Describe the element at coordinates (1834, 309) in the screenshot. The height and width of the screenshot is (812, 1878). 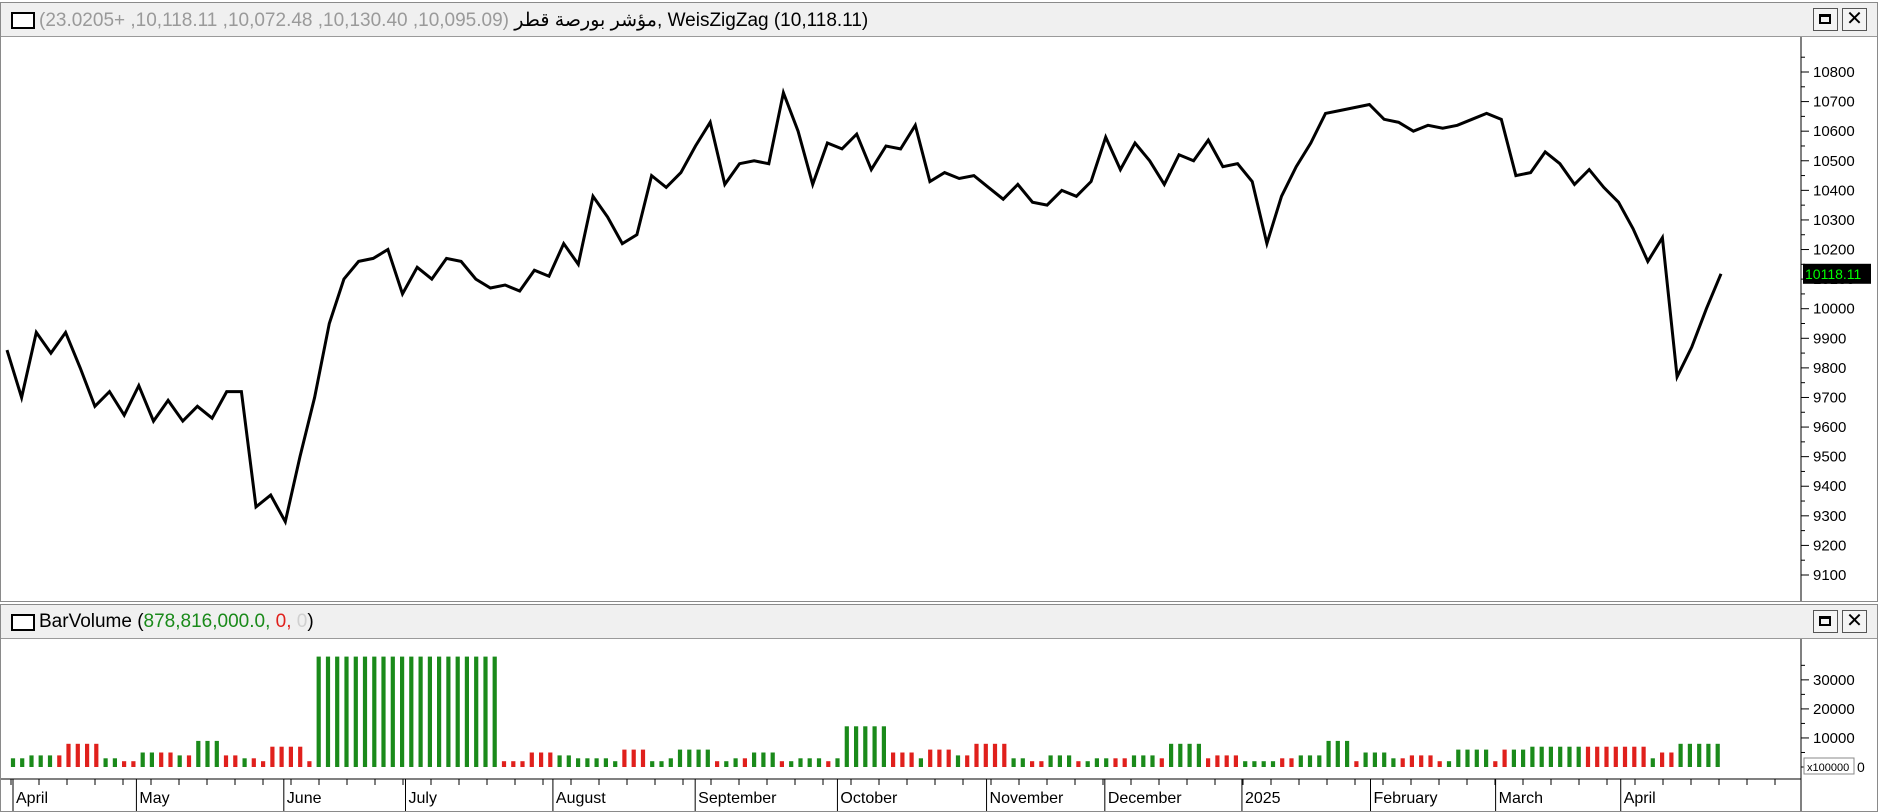
I see `price-y-tick-label: 10000` at that location.